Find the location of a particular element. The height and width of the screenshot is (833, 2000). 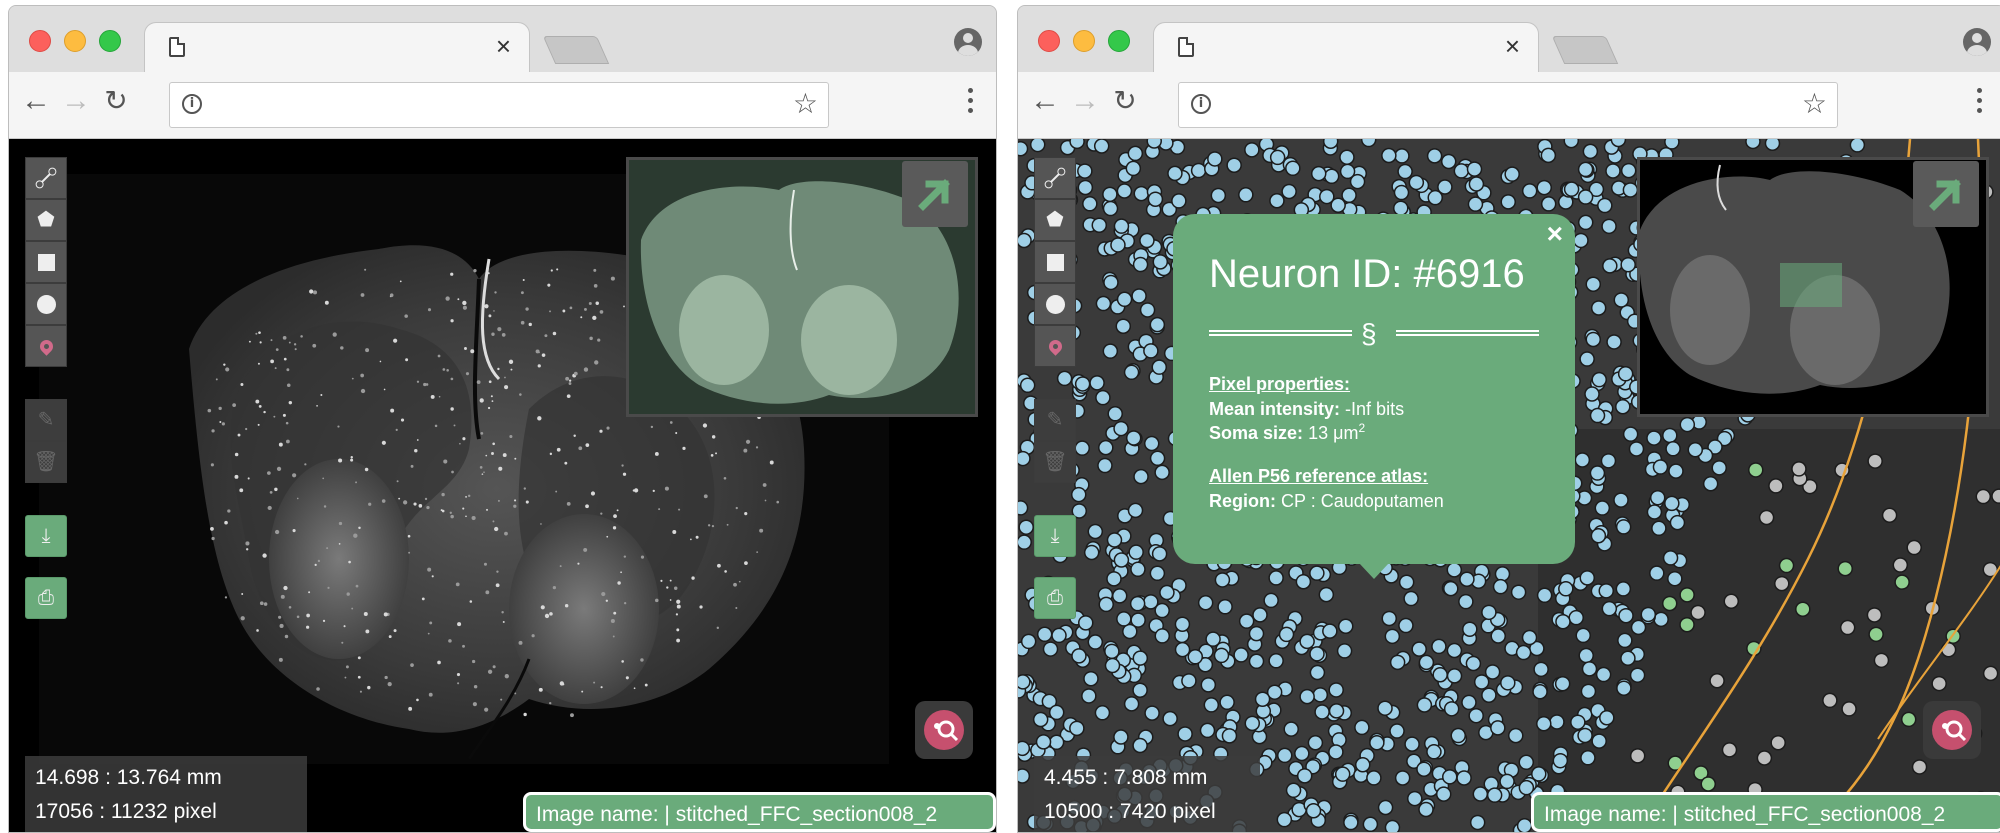

profile-icon is located at coordinates (1977, 42).